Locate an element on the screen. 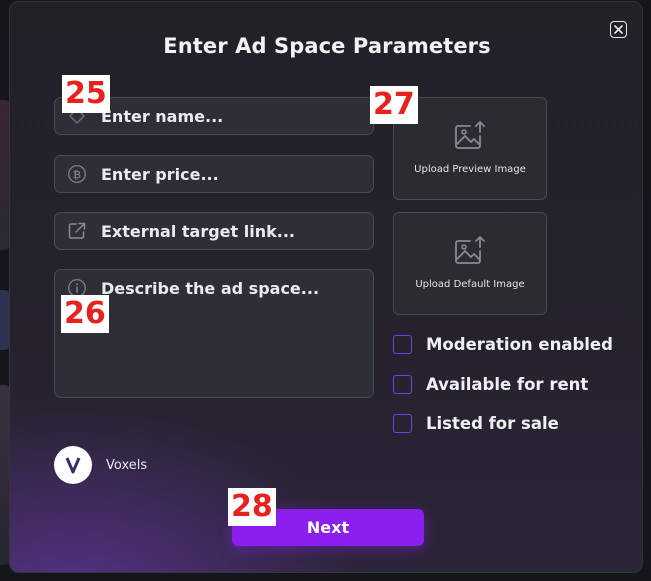  upload-preview-label: Upload Preview Image is located at coordinates (470, 169).